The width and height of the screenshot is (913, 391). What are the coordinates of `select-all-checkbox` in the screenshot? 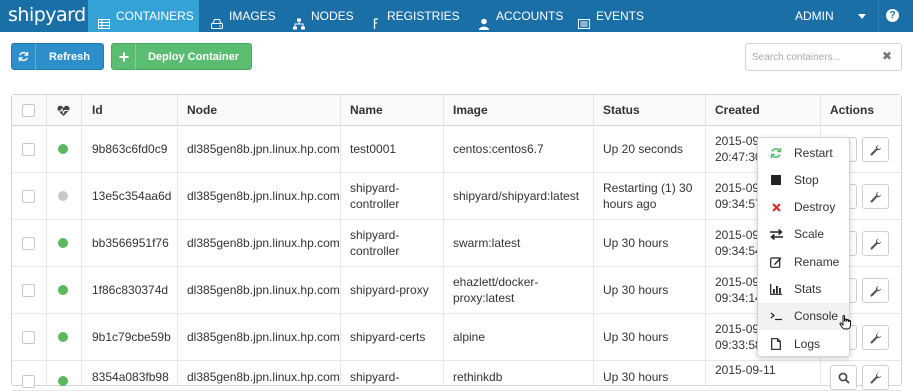 It's located at (28, 110).